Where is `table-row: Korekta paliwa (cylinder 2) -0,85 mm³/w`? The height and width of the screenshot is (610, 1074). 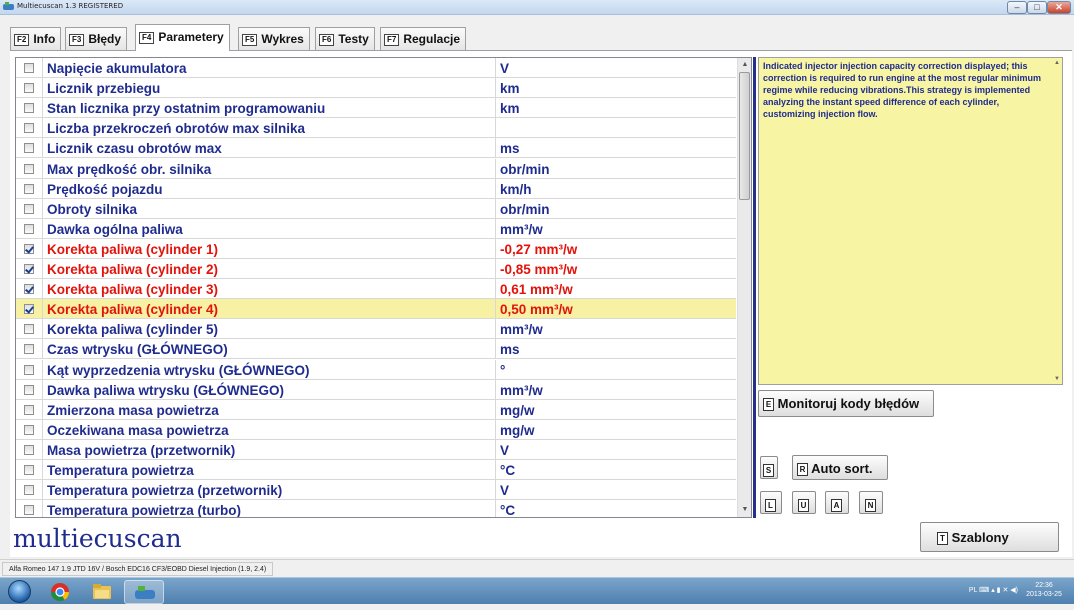 table-row: Korekta paliwa (cylinder 2) -0,85 mm³/w is located at coordinates (376, 269).